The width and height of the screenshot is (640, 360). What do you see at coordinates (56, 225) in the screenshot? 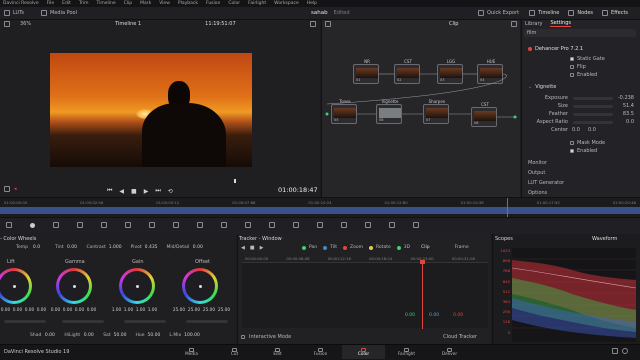
I see `primaries-icon` at bounding box center [56, 225].